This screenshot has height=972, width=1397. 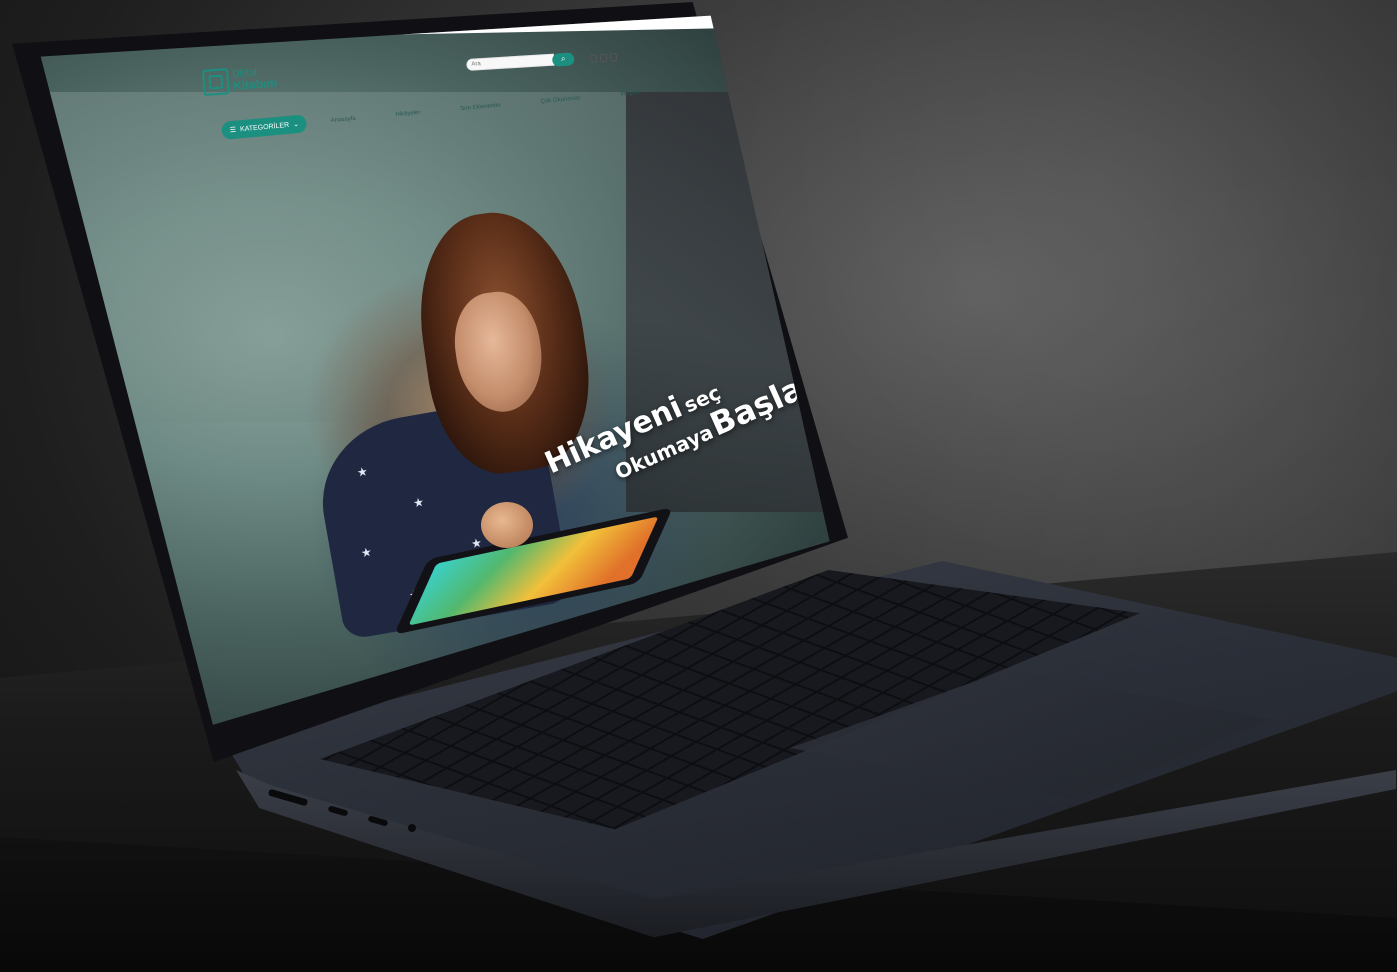 What do you see at coordinates (216, 82) in the screenshot?
I see `book-icon` at bounding box center [216, 82].